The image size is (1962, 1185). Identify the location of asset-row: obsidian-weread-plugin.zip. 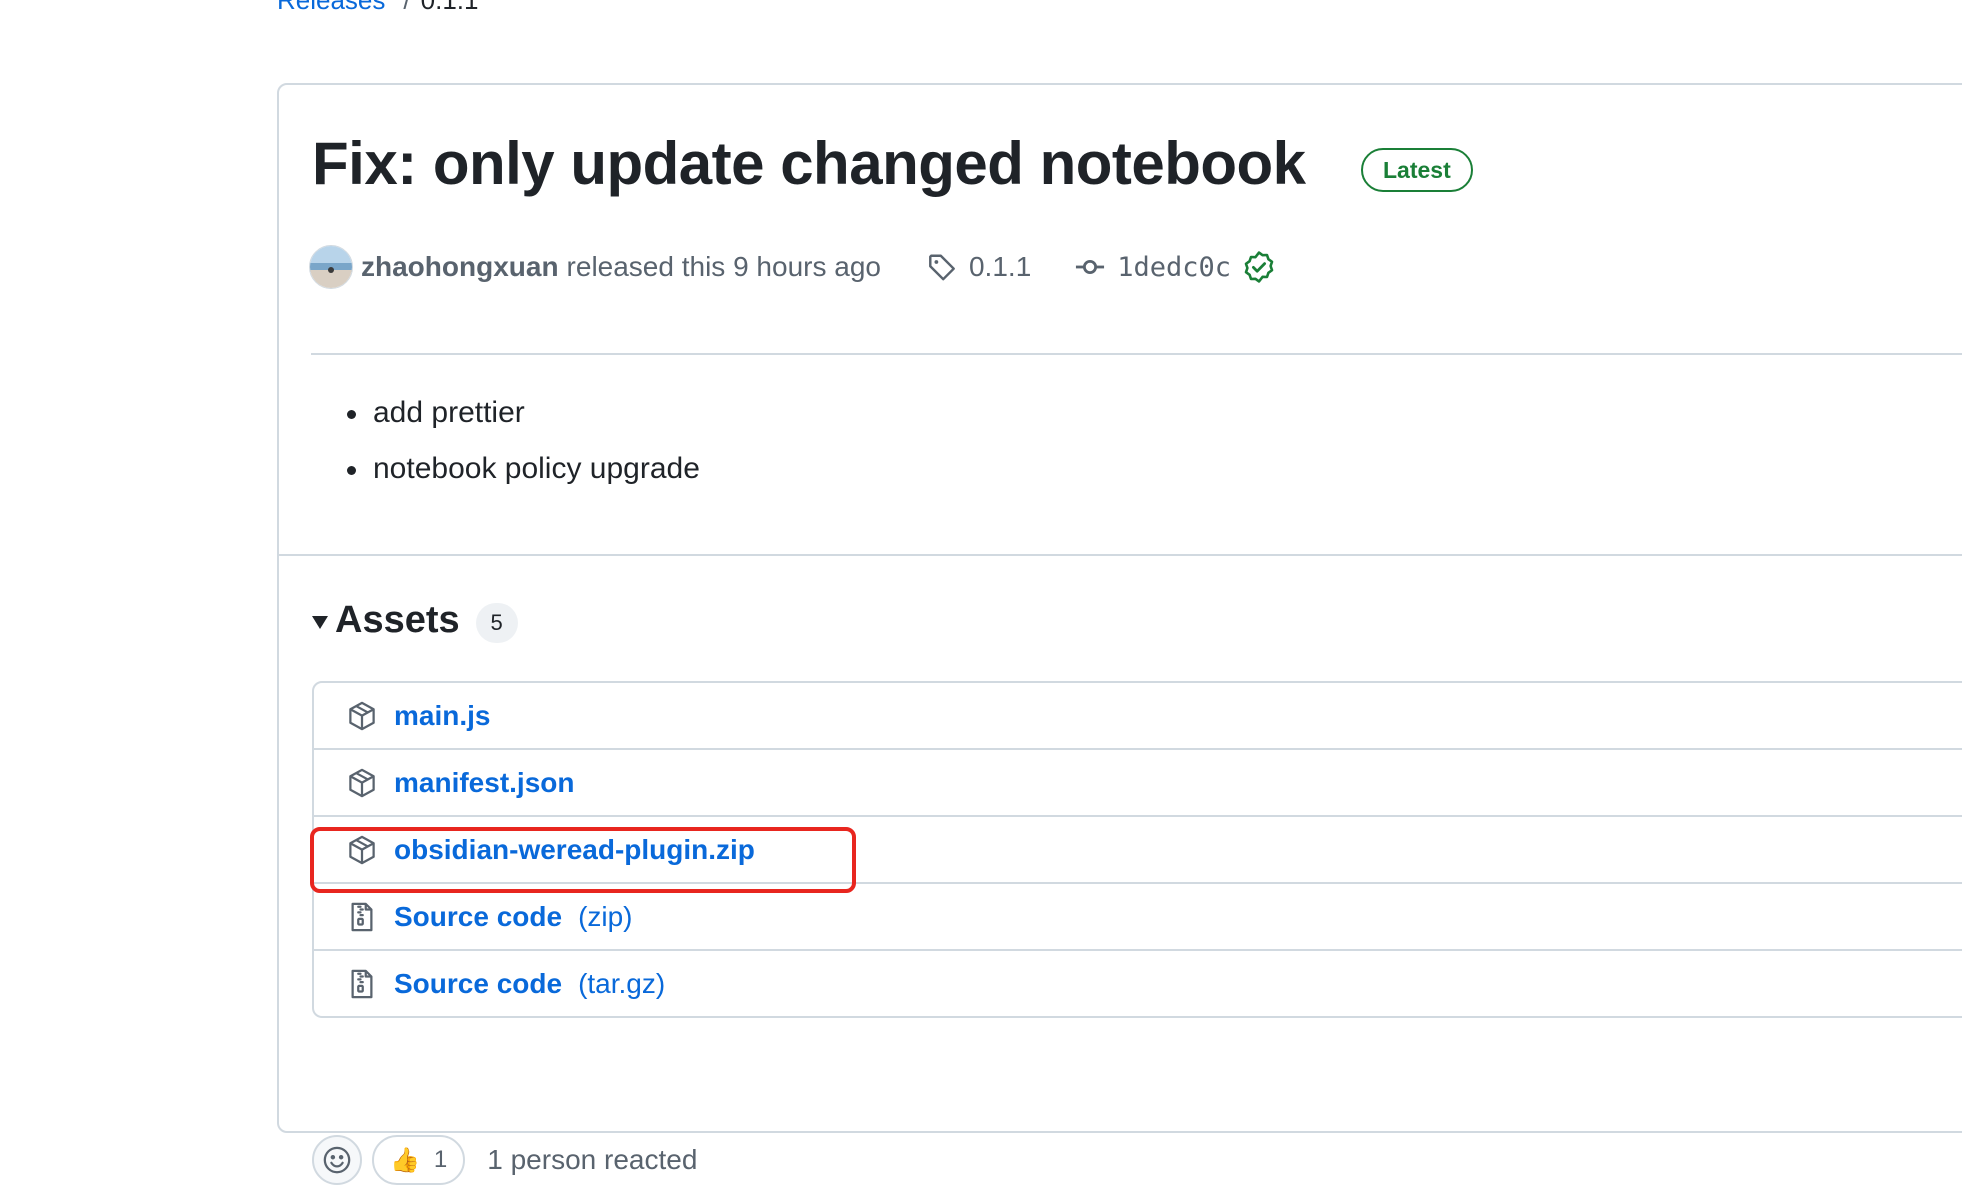
(1138, 848).